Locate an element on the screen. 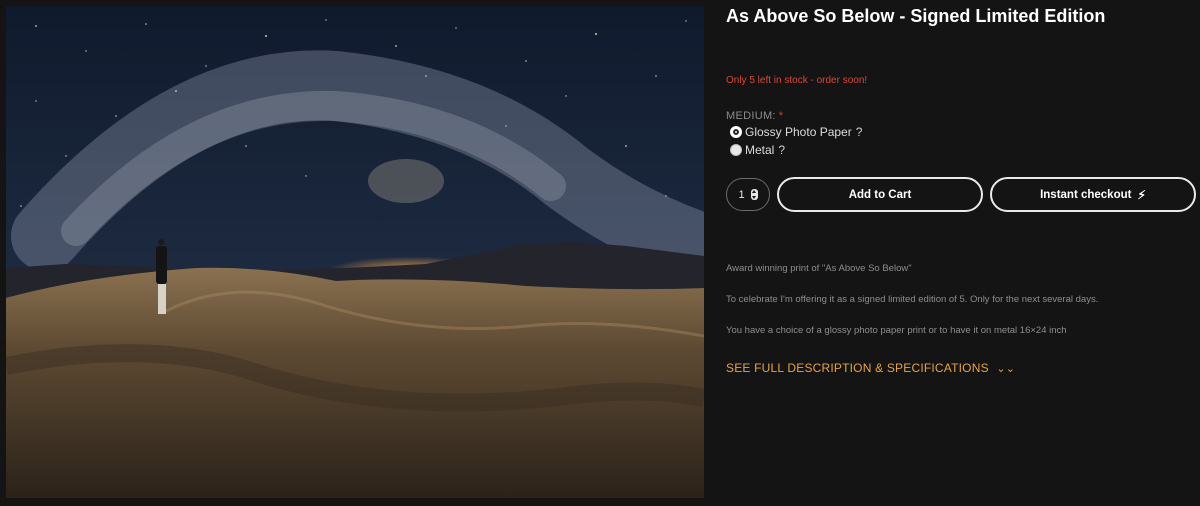 Image resolution: width=1200 pixels, height=506 pixels. medium-label: MEDIUM: * is located at coordinates (754, 116).